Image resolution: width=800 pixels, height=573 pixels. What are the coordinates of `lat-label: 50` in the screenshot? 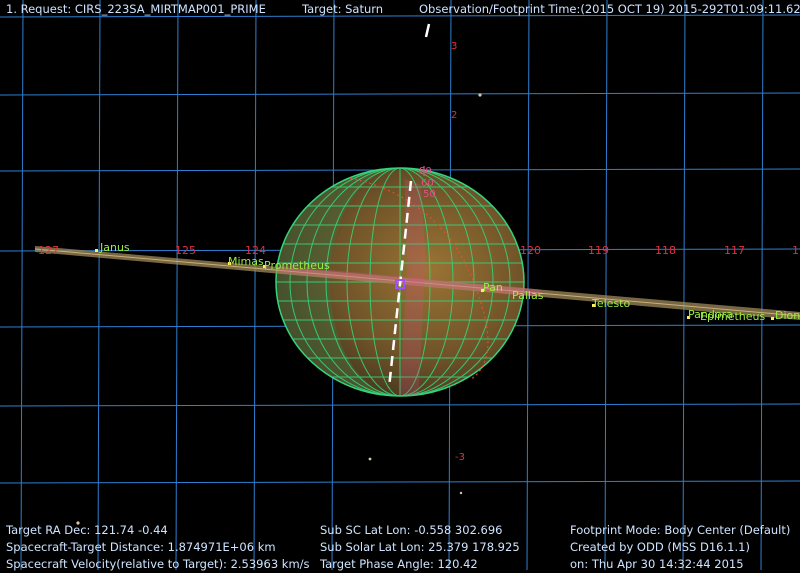 It's located at (429, 194).